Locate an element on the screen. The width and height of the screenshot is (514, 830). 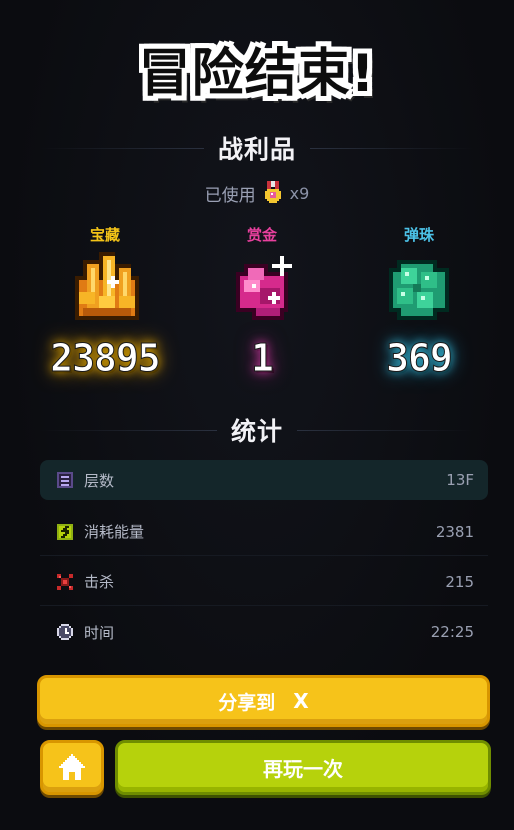
reward-value: 23895 is located at coordinates (105, 358).